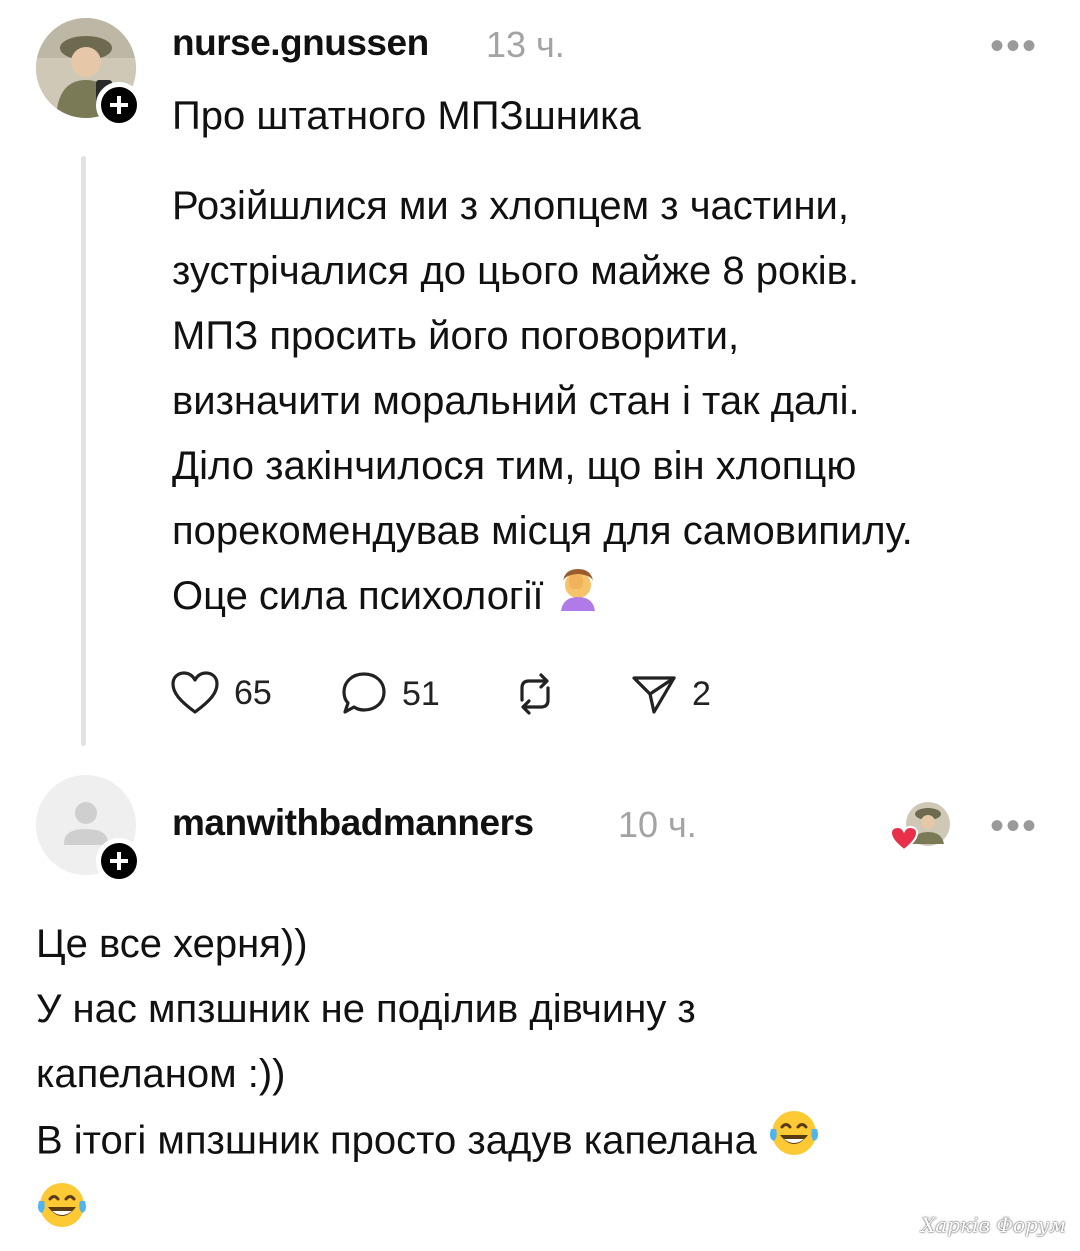  What do you see at coordinates (396, 1140) in the screenshot?
I see `reply-line-text: В ітогі мпзшник просто задув капелана` at bounding box center [396, 1140].